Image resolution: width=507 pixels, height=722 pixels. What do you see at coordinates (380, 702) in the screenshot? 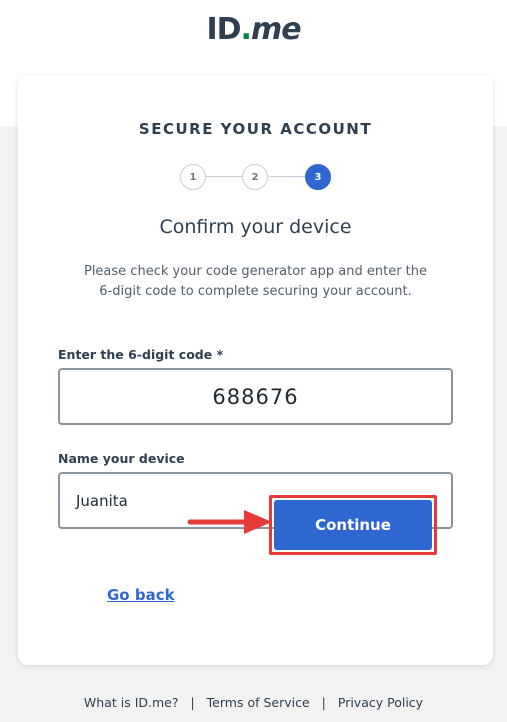
I see `privacy-policy-link: Privacy Policy` at bounding box center [380, 702].